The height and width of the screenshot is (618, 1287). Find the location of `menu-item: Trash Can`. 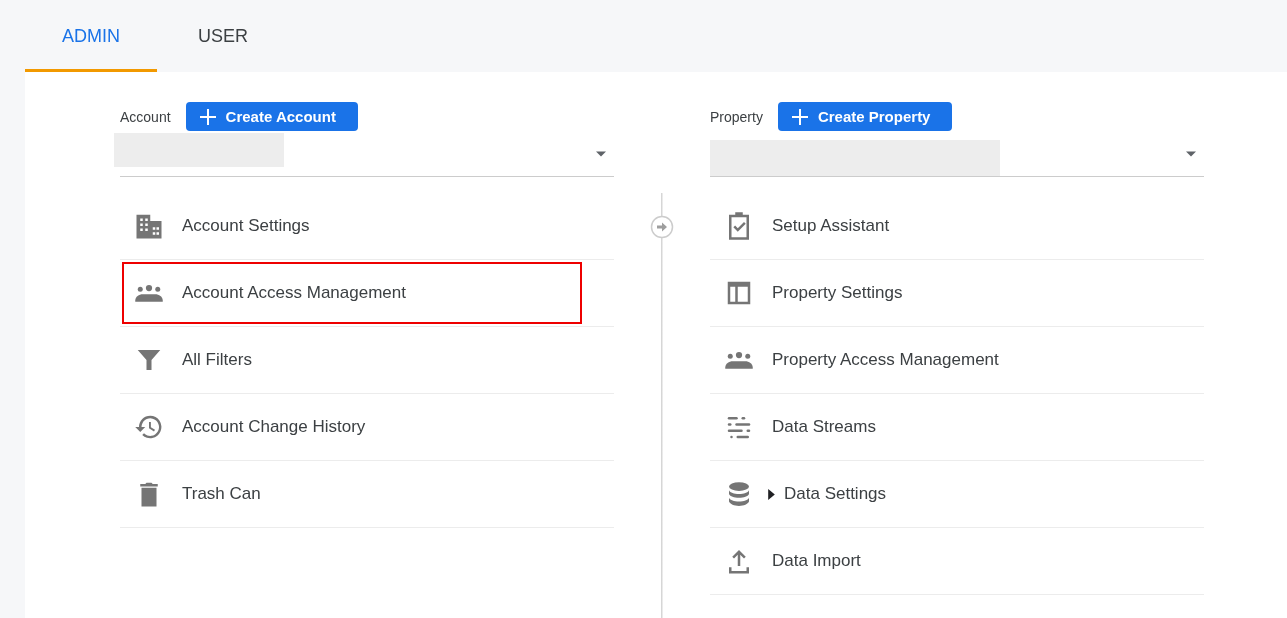

menu-item: Trash Can is located at coordinates (352, 494).